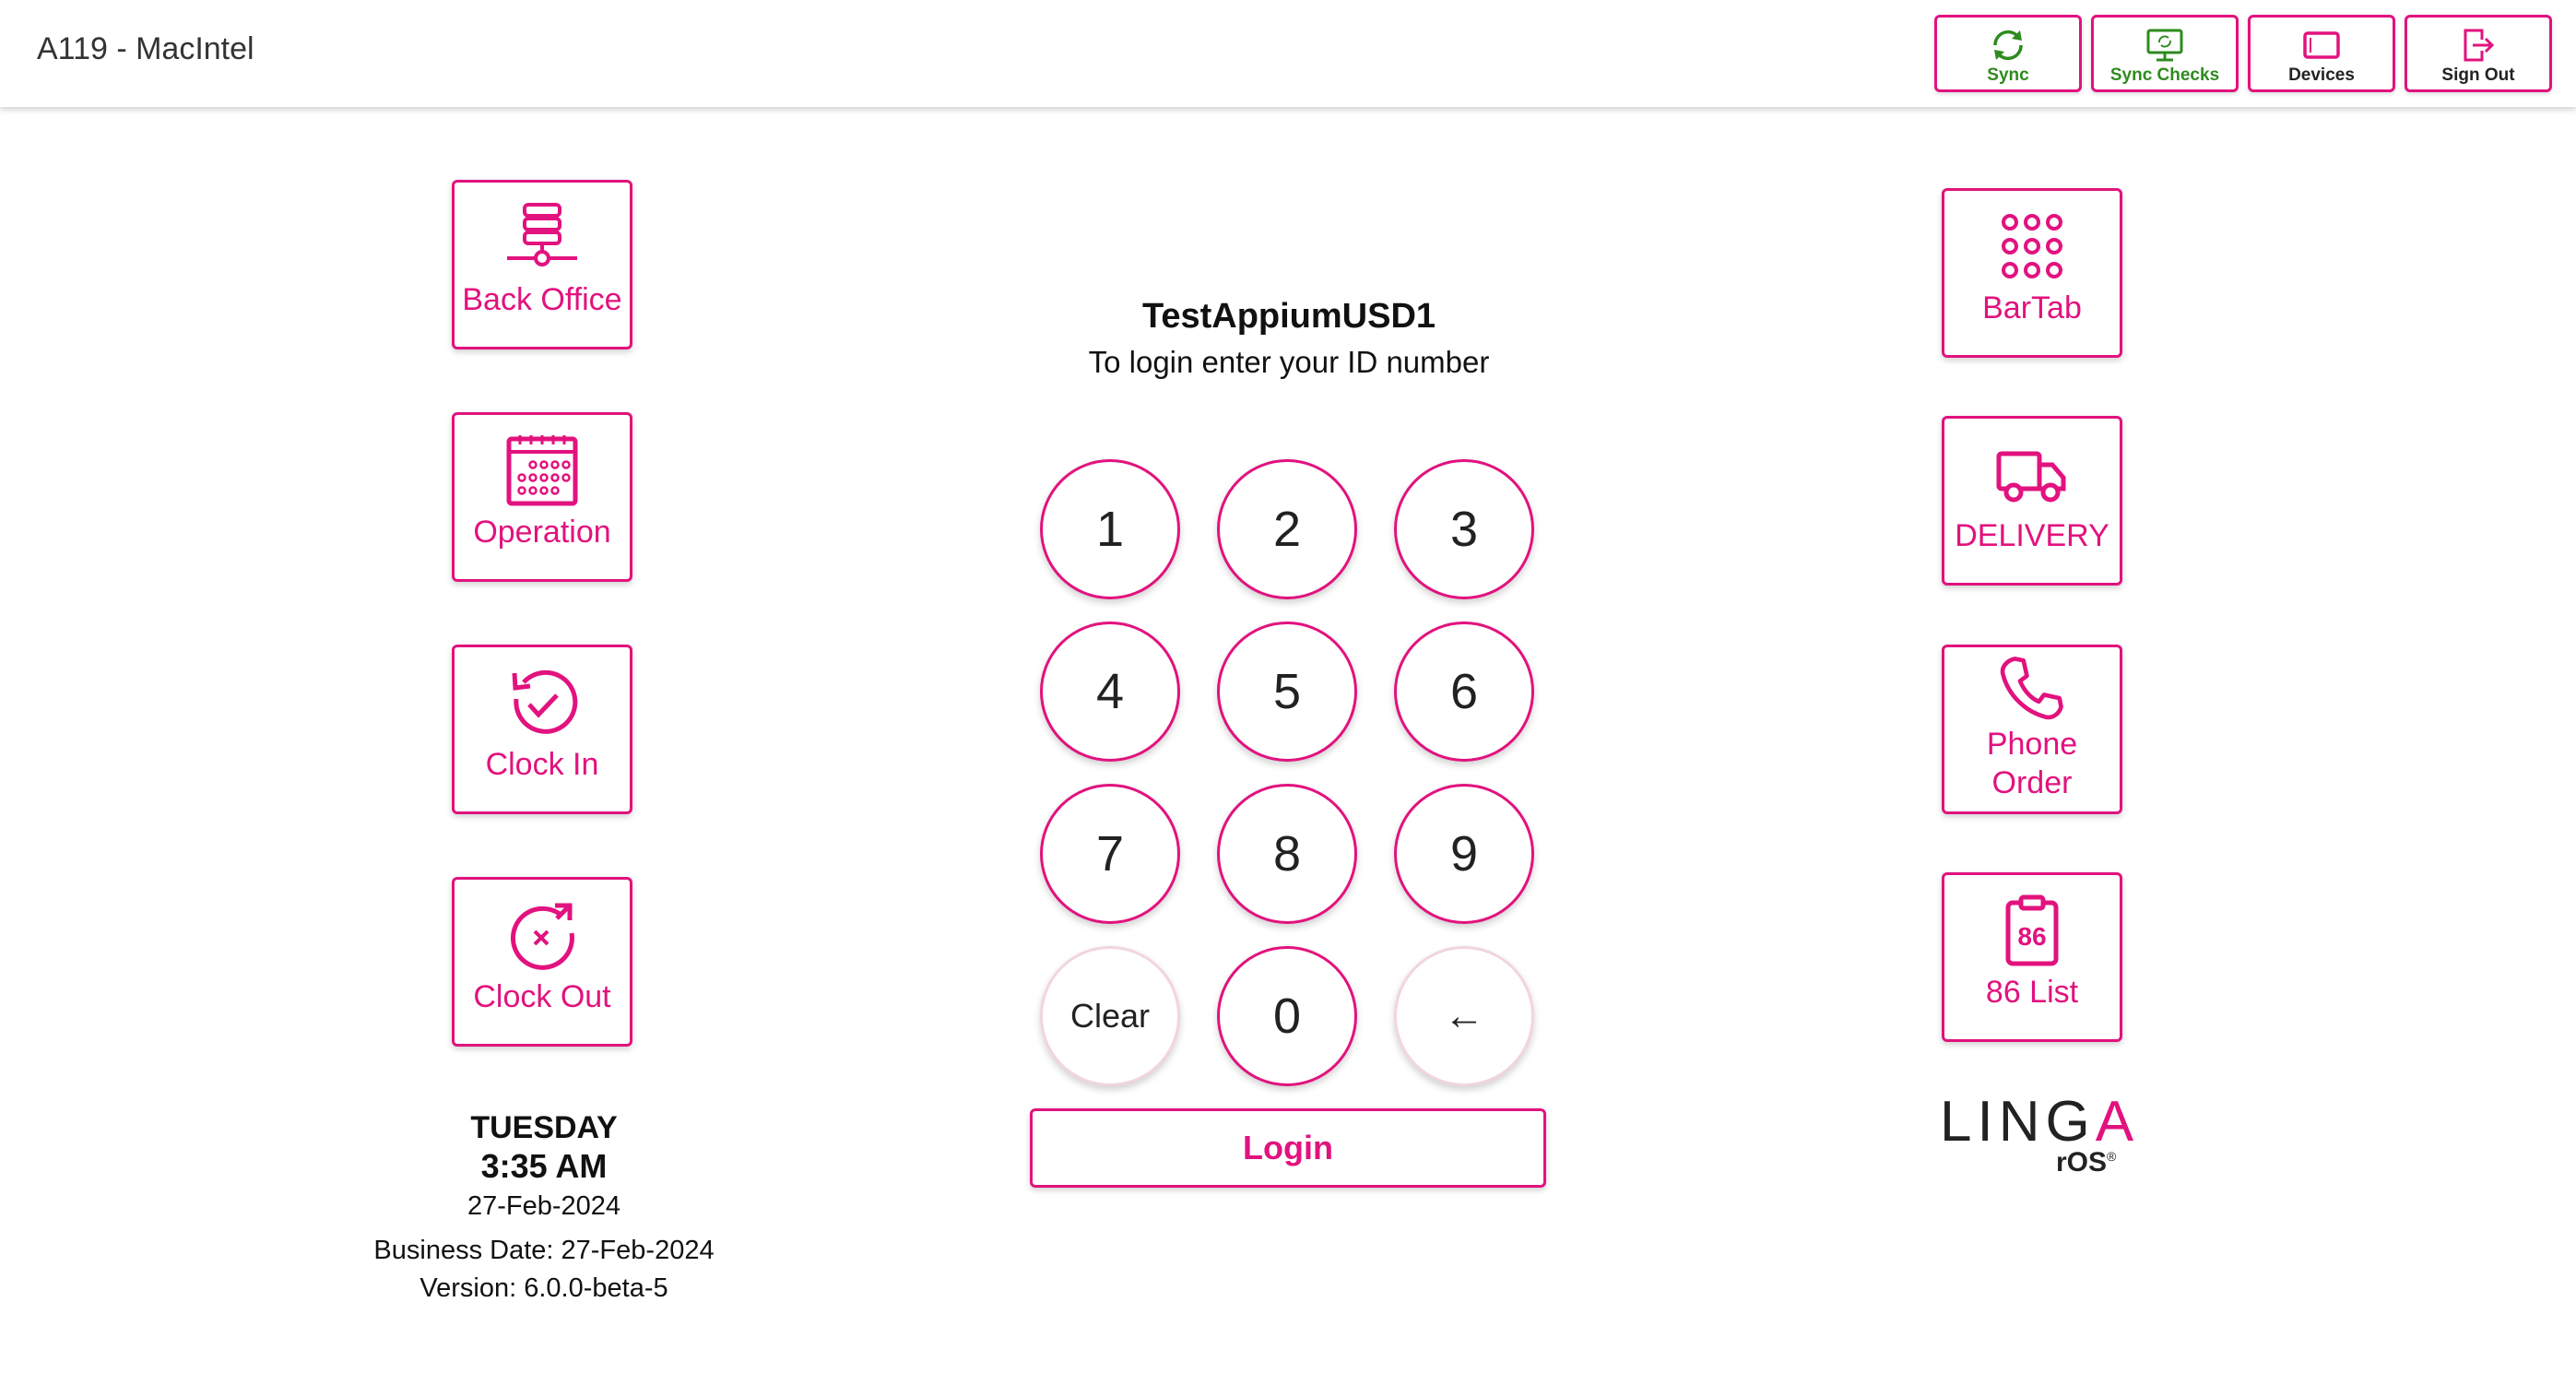 The width and height of the screenshot is (2576, 1385). I want to click on server-network-icon, so click(542, 235).